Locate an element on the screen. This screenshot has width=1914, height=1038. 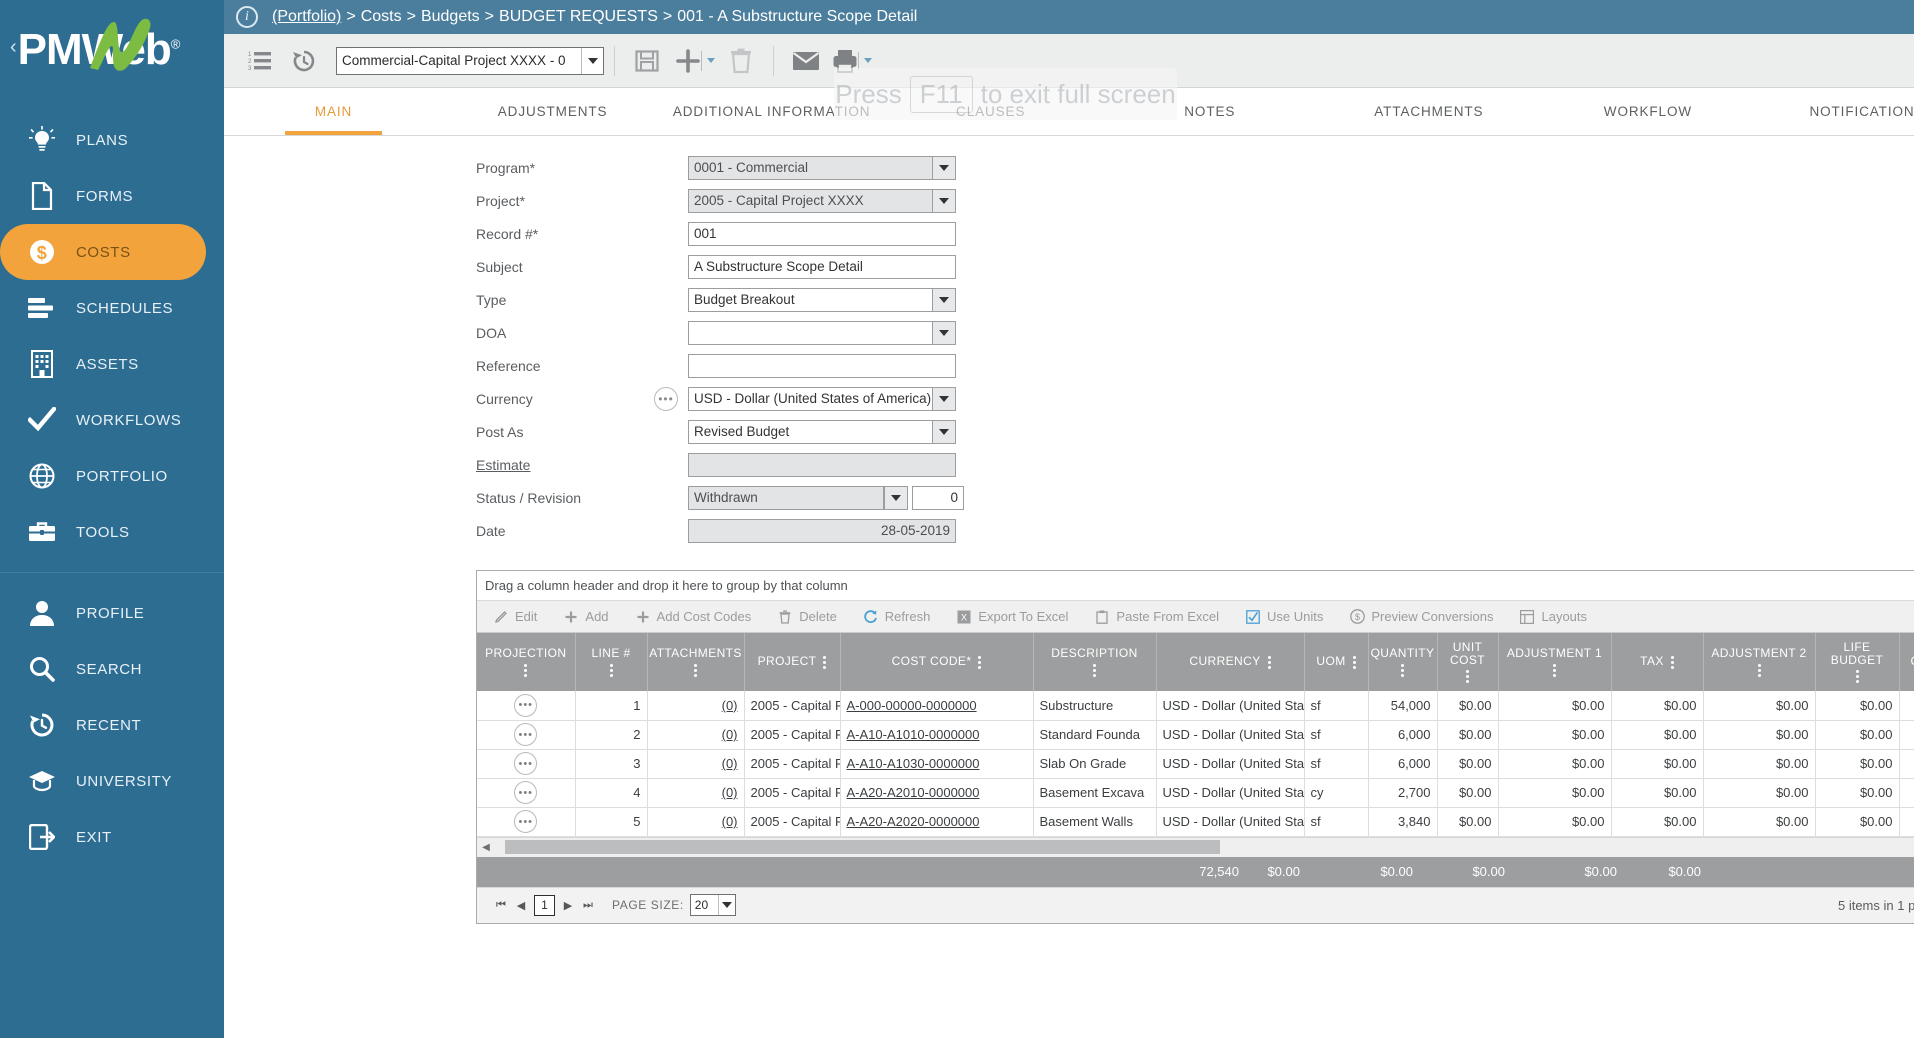
col-unit-cost: UNIT COST is located at coordinates (1468, 662).